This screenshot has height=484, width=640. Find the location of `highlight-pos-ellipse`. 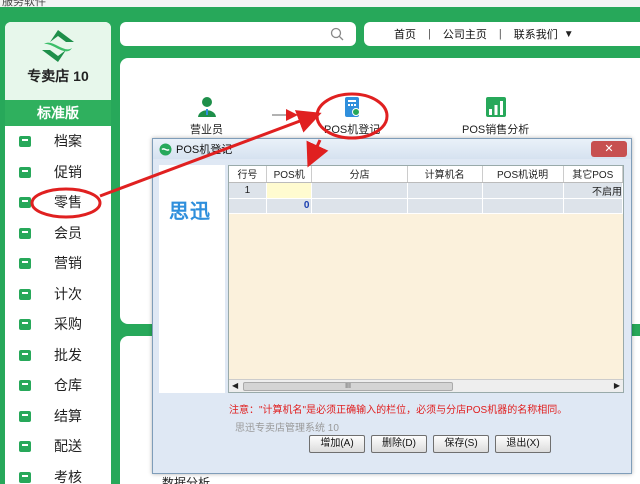

highlight-pos-ellipse is located at coordinates (352, 116).